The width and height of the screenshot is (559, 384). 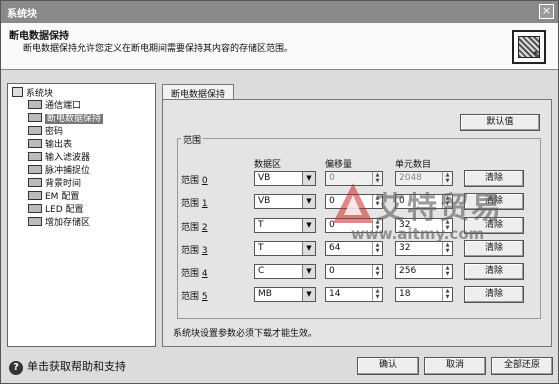 I want to click on count-input-4: 256 ▲ ▼, so click(x=424, y=271).